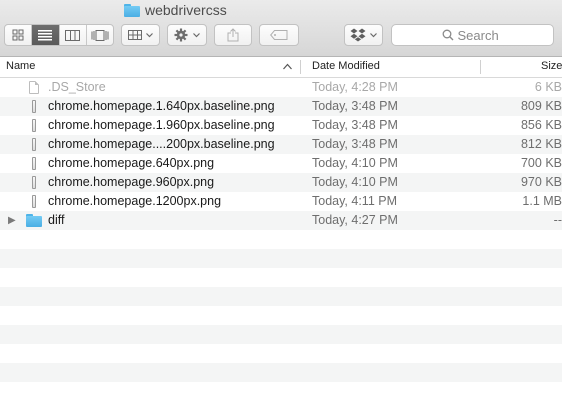 This screenshot has width=562, height=401. I want to click on file-size: 6 KB, so click(548, 87).